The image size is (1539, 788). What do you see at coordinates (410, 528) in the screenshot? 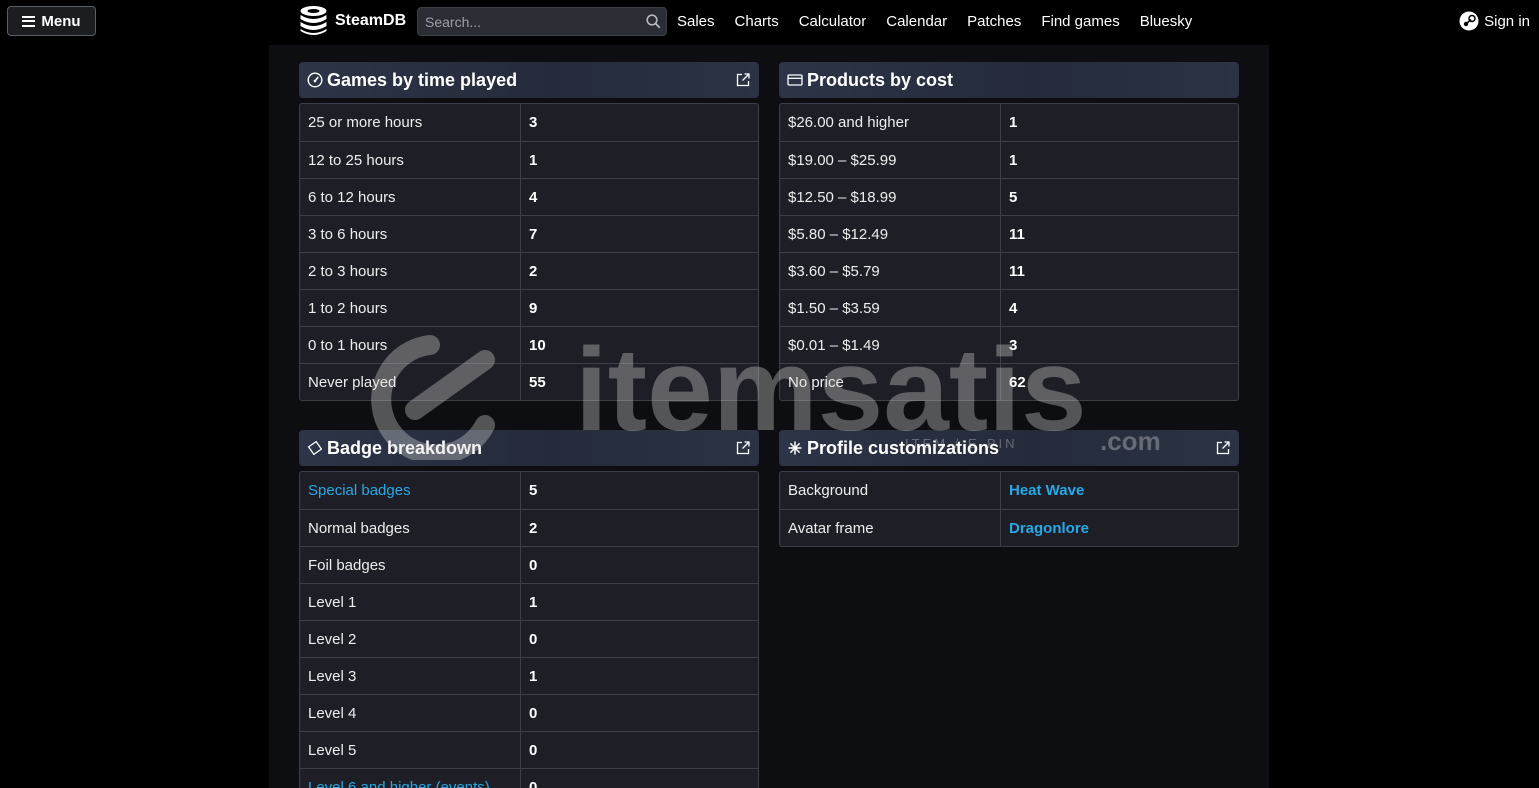
I see `row-label: Normal badges` at bounding box center [410, 528].